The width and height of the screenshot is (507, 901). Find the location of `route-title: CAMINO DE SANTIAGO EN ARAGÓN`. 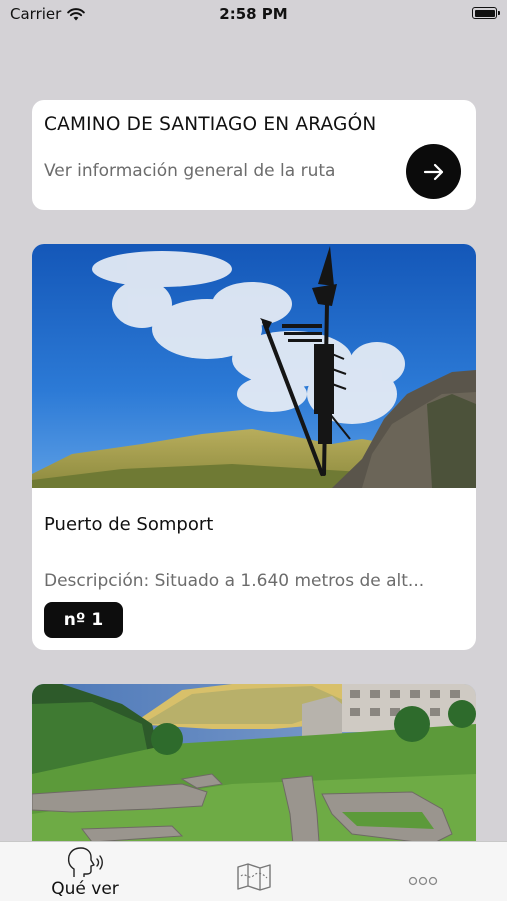

route-title: CAMINO DE SANTIAGO EN ARAGÓN is located at coordinates (210, 124).